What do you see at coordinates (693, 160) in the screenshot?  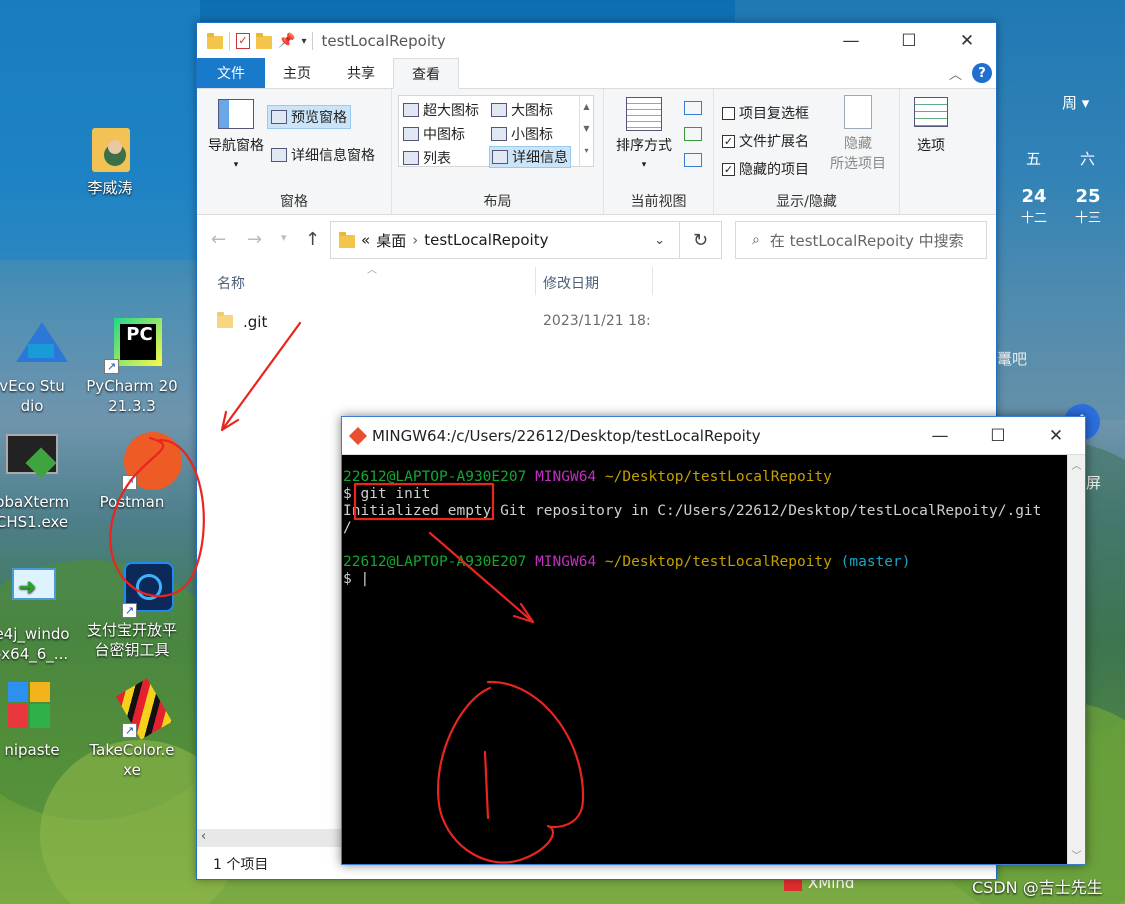 I see `size-columns-icon` at bounding box center [693, 160].